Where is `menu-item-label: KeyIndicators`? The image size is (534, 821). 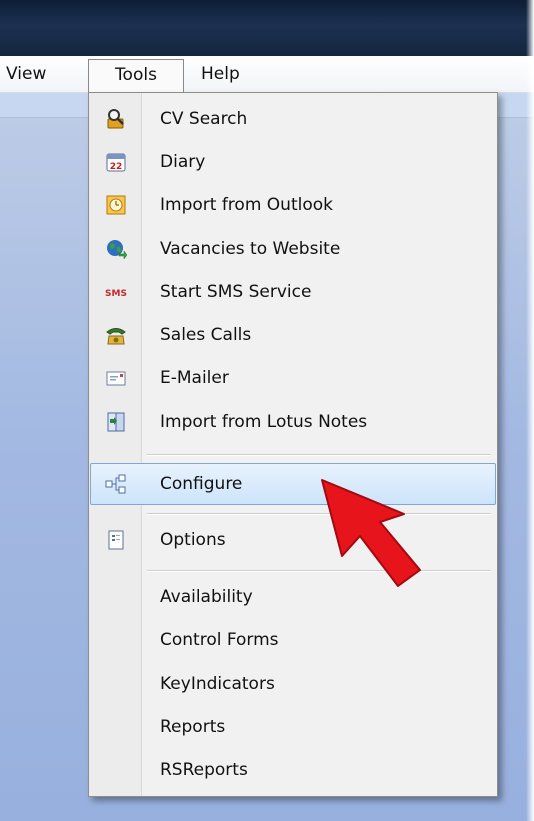
menu-item-label: KeyIndicators is located at coordinates (217, 684).